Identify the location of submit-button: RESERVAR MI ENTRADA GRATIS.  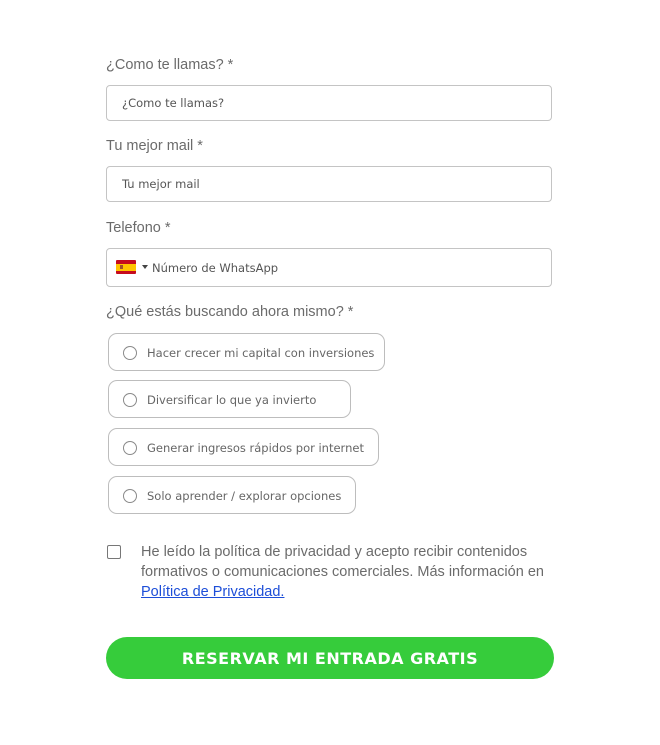
(330, 658).